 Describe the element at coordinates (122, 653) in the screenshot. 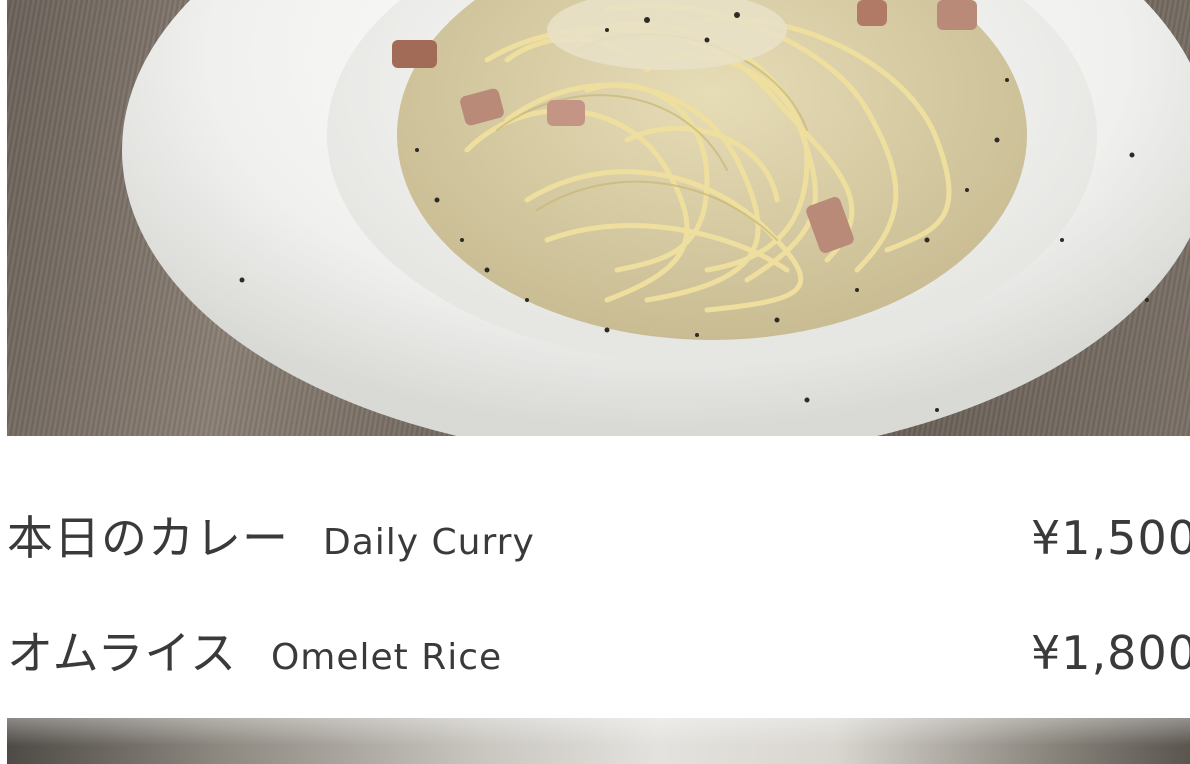

I see `menu-item-name-japanese: オムライス` at that location.